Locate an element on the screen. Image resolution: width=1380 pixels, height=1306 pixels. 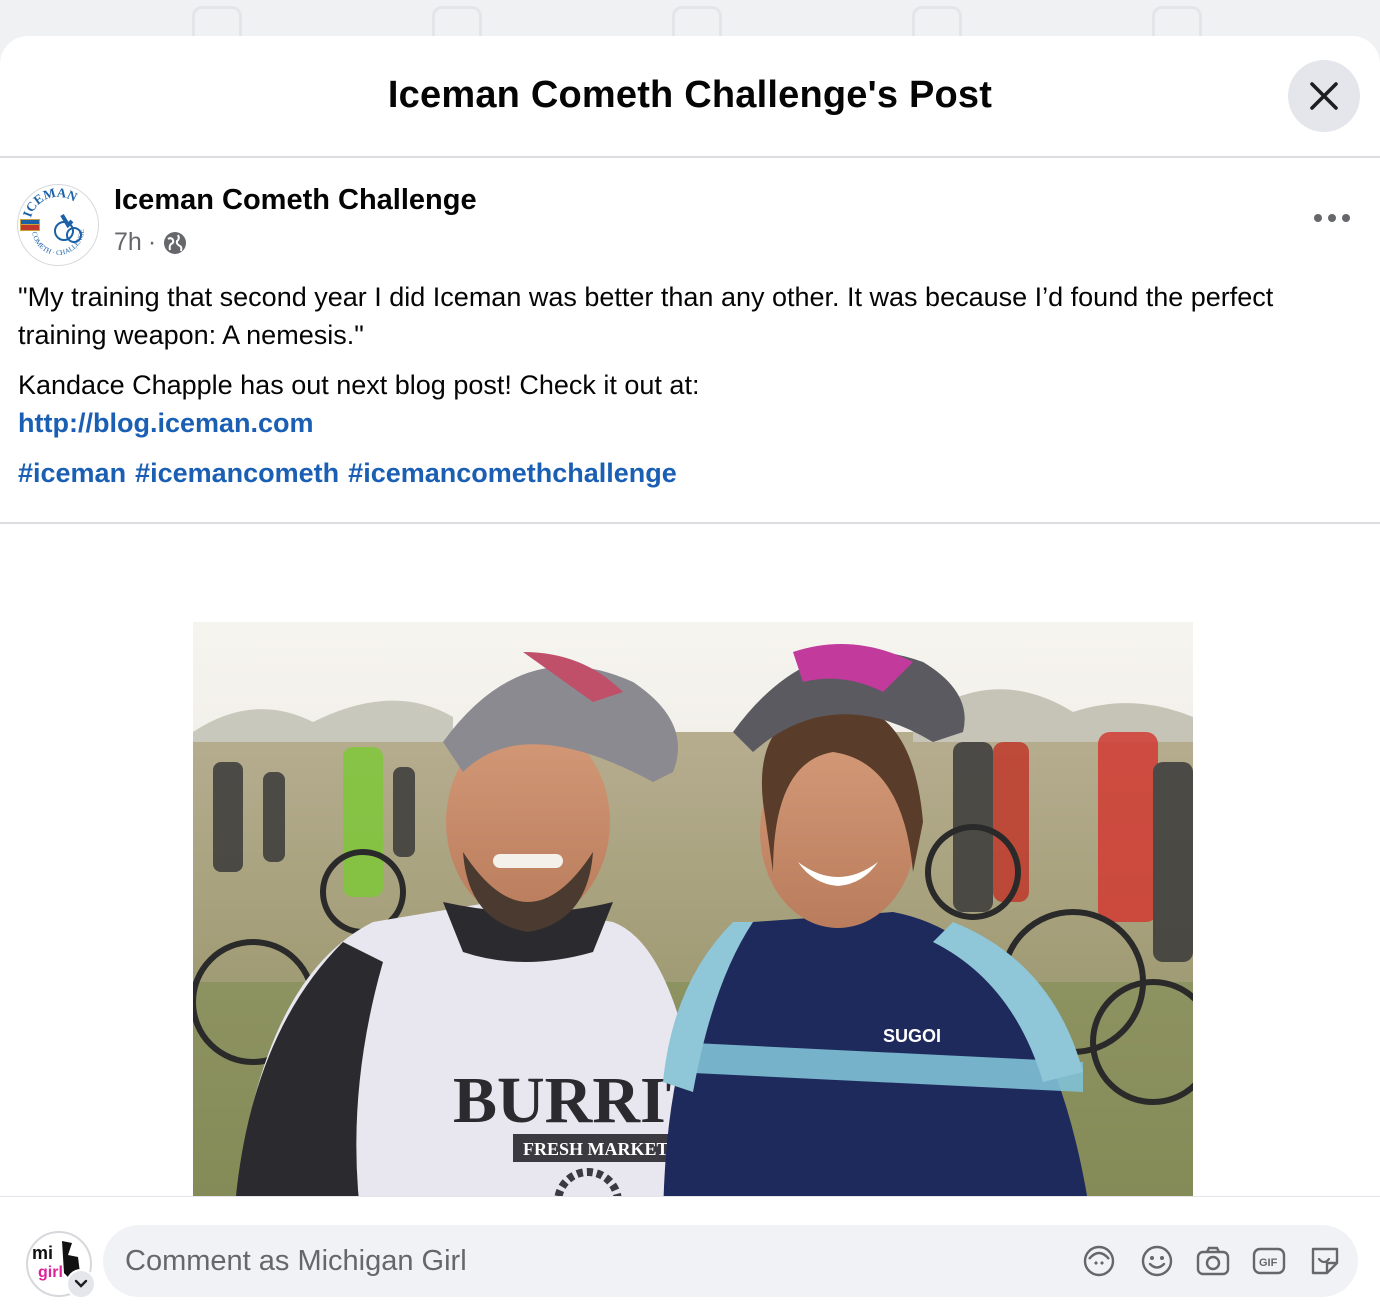
comment-placeholder: Comment as Michigan Girl is located at coordinates (296, 1261).